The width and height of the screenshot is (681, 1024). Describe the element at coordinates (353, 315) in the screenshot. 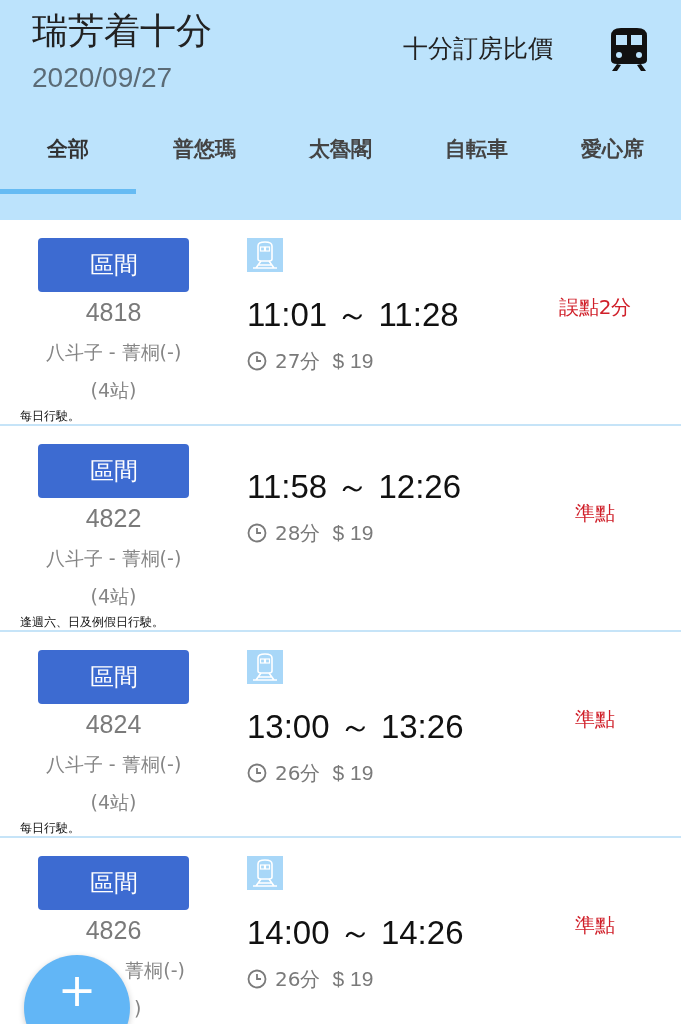

I see `time-range: 11:01 ～ 11:28` at that location.